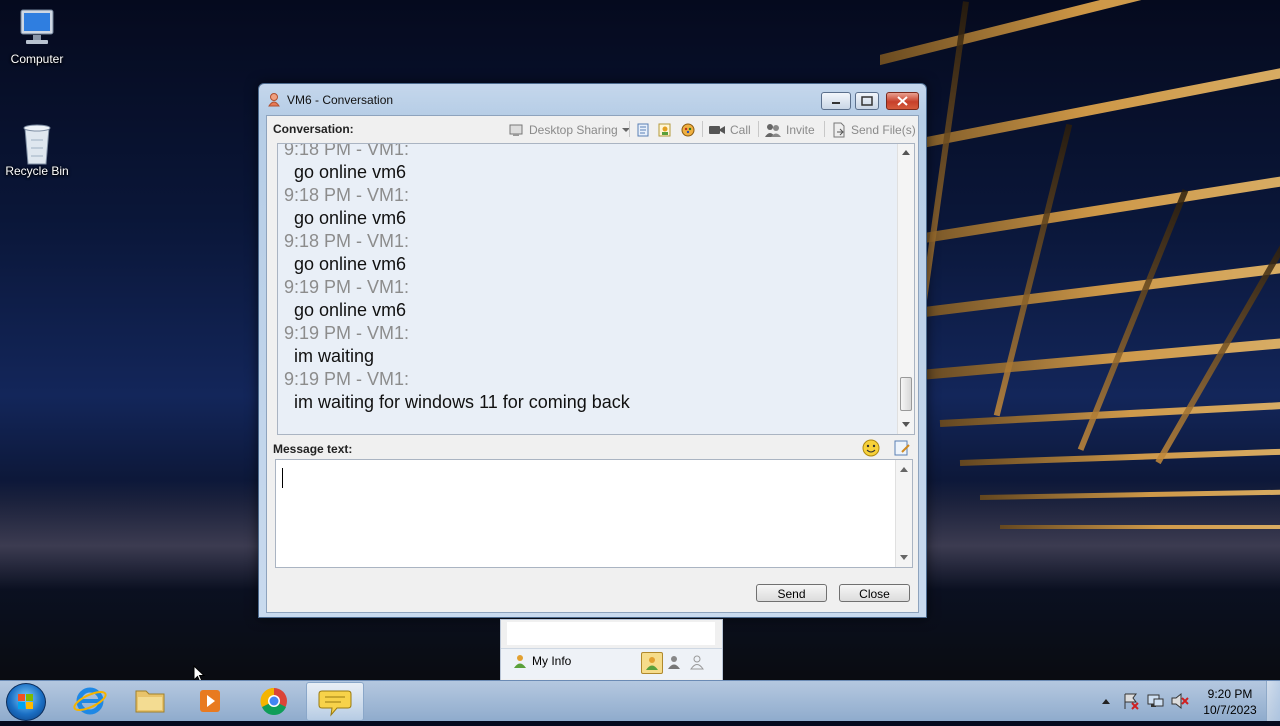 The image size is (1280, 726). Describe the element at coordinates (874, 593) in the screenshot. I see `close-button: Close` at that location.